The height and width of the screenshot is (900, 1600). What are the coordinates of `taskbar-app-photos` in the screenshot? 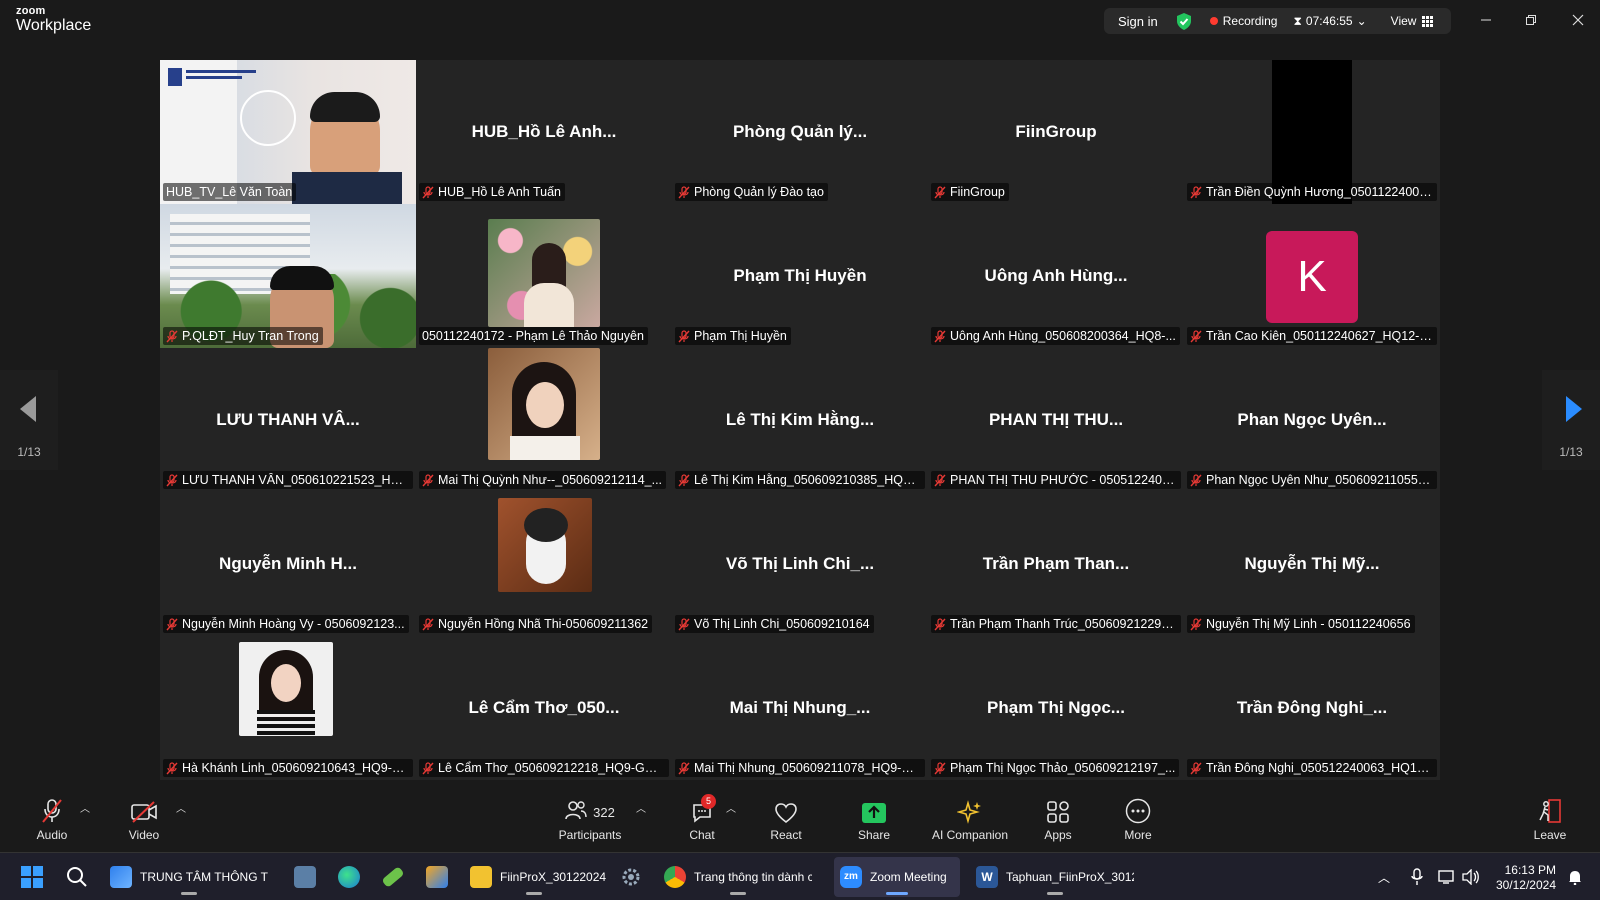 It's located at (437, 877).